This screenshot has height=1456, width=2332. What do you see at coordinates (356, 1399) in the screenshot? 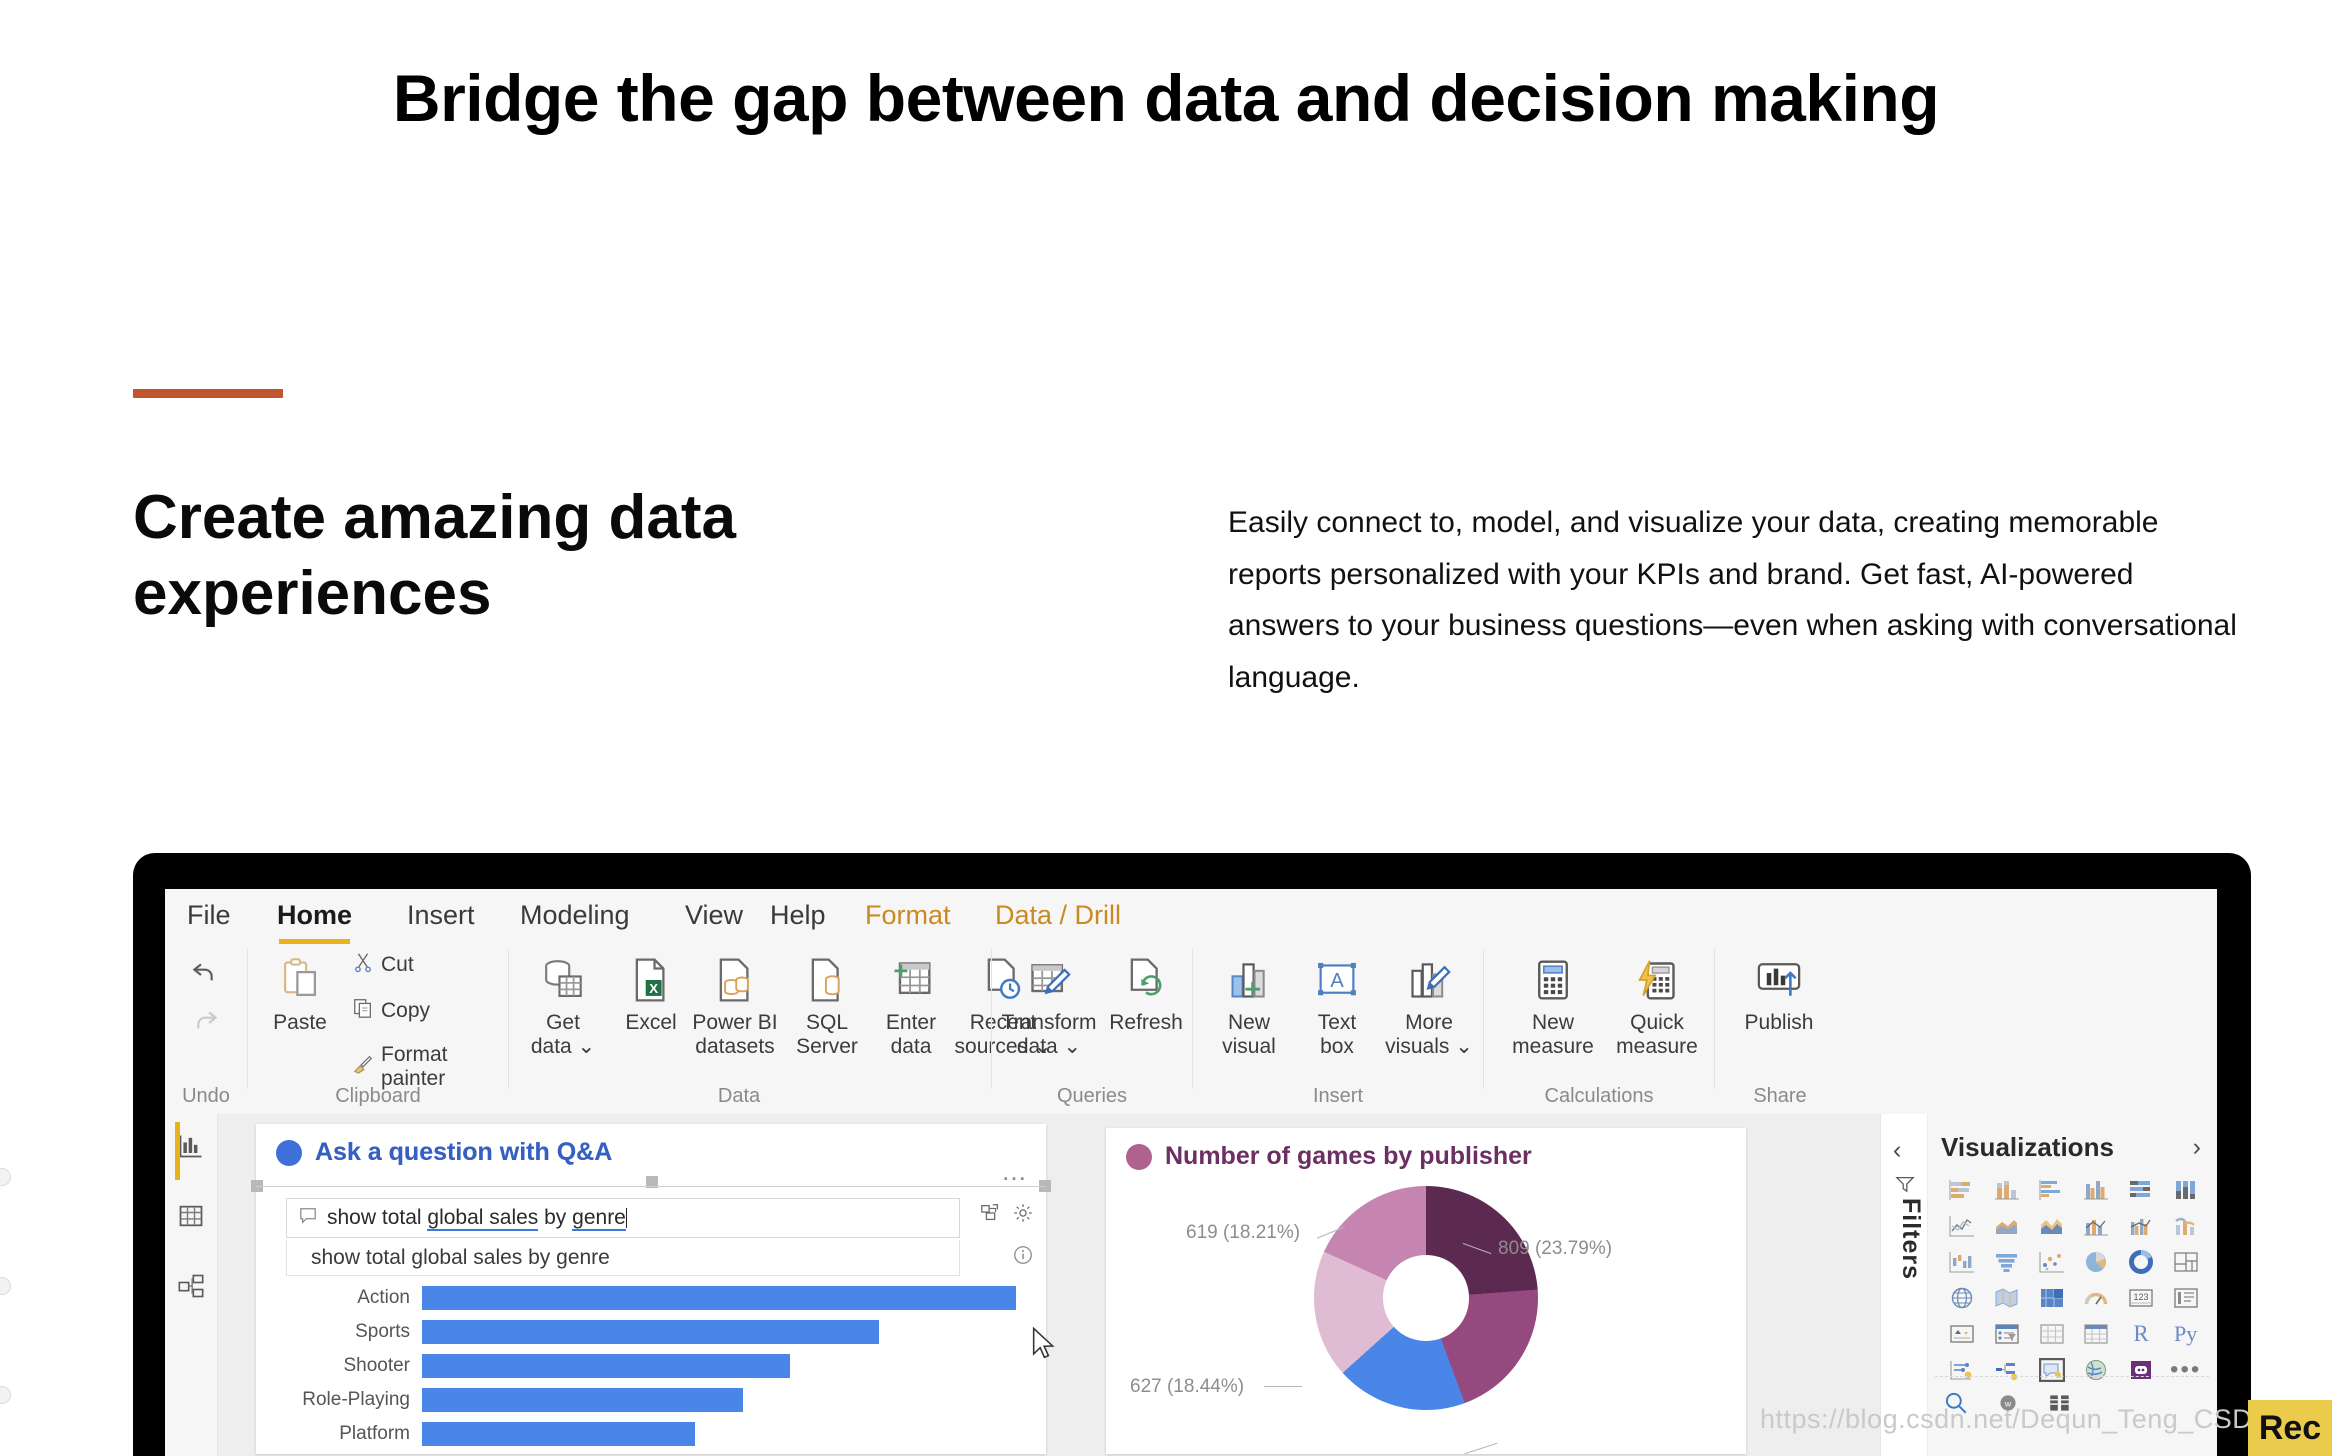
I see `bar-category-label: Role-Playing` at bounding box center [356, 1399].